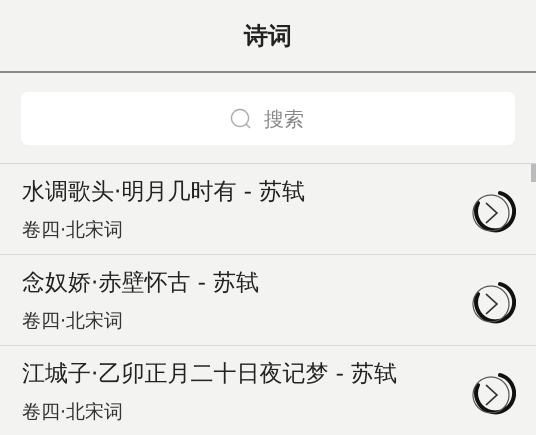  Describe the element at coordinates (246, 191) in the screenshot. I see `poem-title: 水调歌头·明月几时有 - 苏轼` at that location.